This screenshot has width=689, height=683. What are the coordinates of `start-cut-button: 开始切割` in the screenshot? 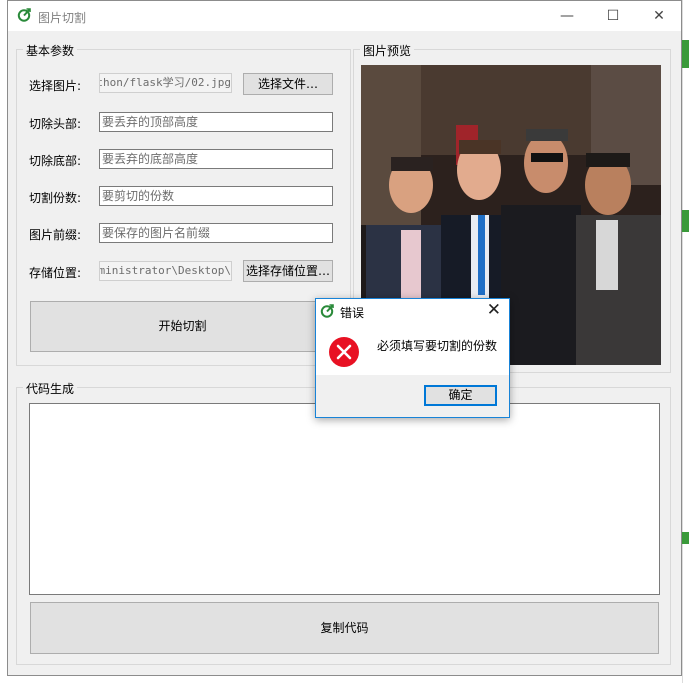 It's located at (182, 326).